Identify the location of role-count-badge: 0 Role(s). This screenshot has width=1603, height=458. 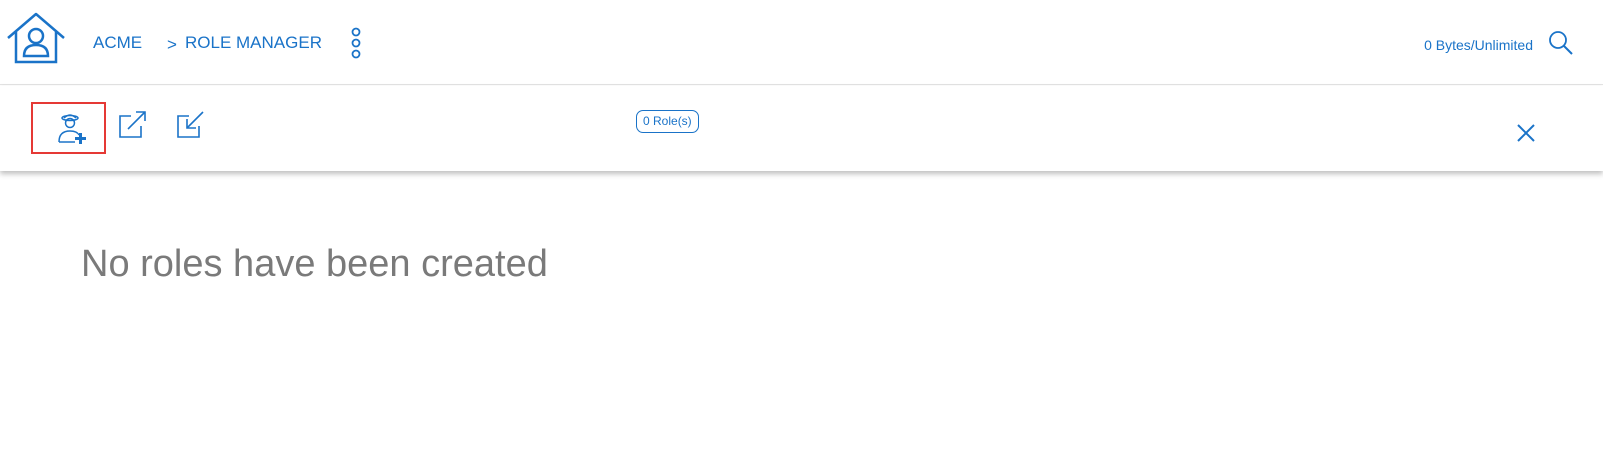
(667, 121).